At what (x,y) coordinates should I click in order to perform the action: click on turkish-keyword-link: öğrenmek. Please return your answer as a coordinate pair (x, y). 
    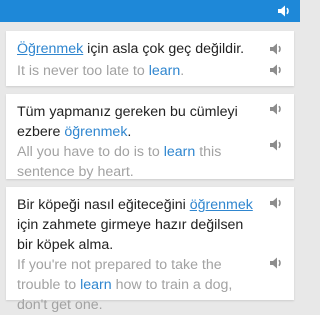
    Looking at the image, I should click on (221, 205).